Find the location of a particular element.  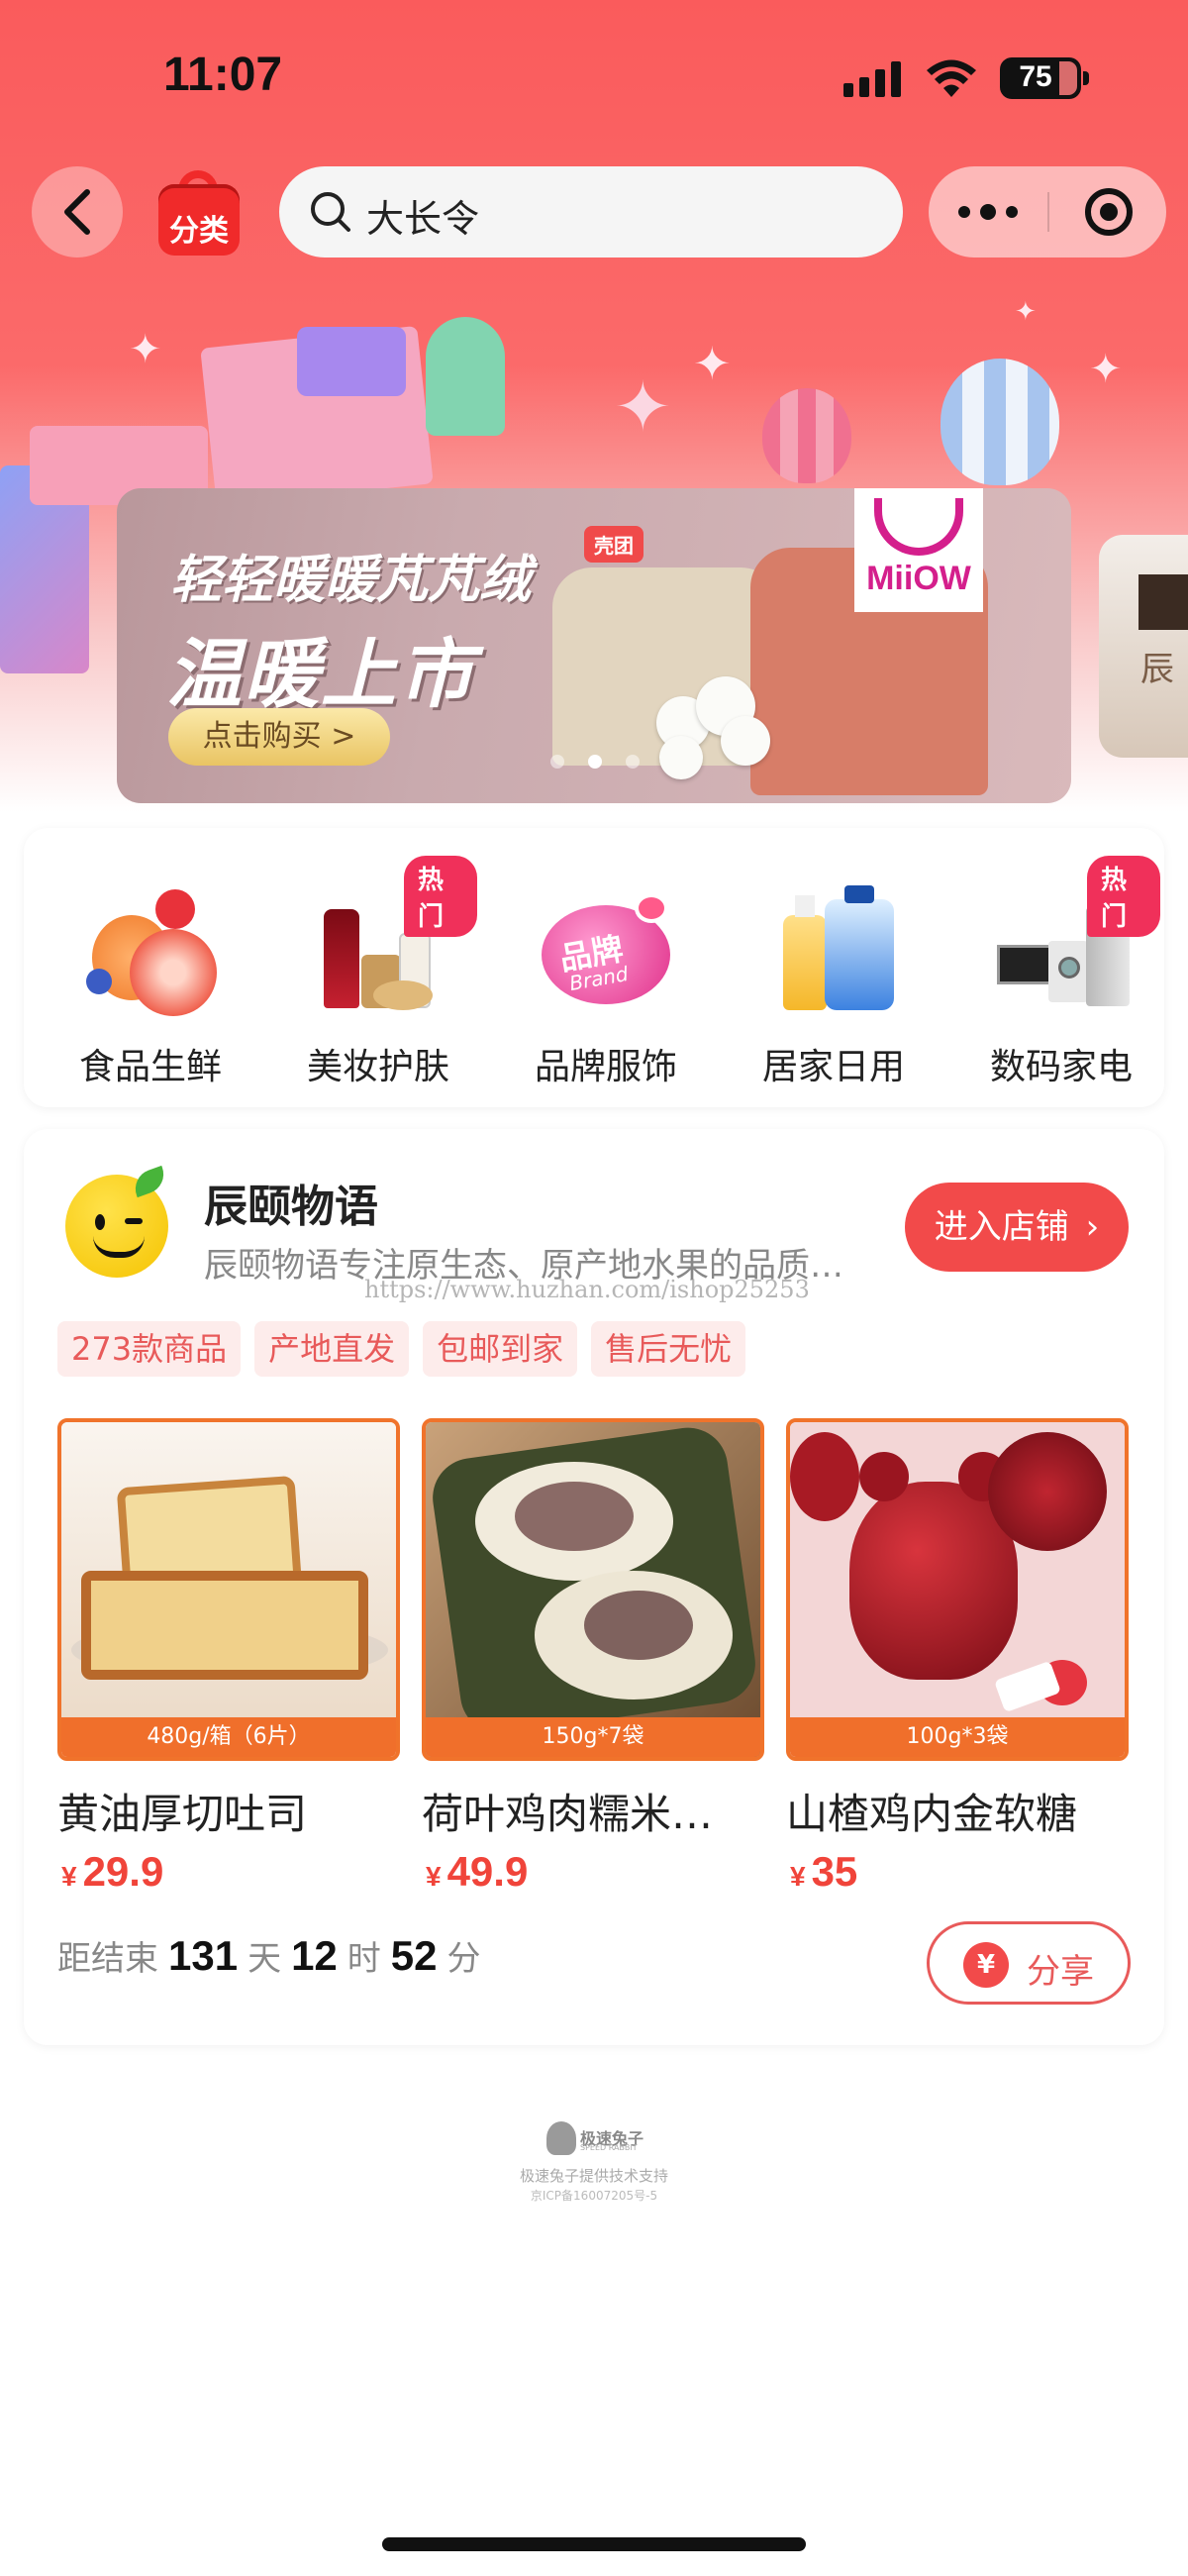

product-name: 山楂鸡内金软糖 is located at coordinates (932, 1814).